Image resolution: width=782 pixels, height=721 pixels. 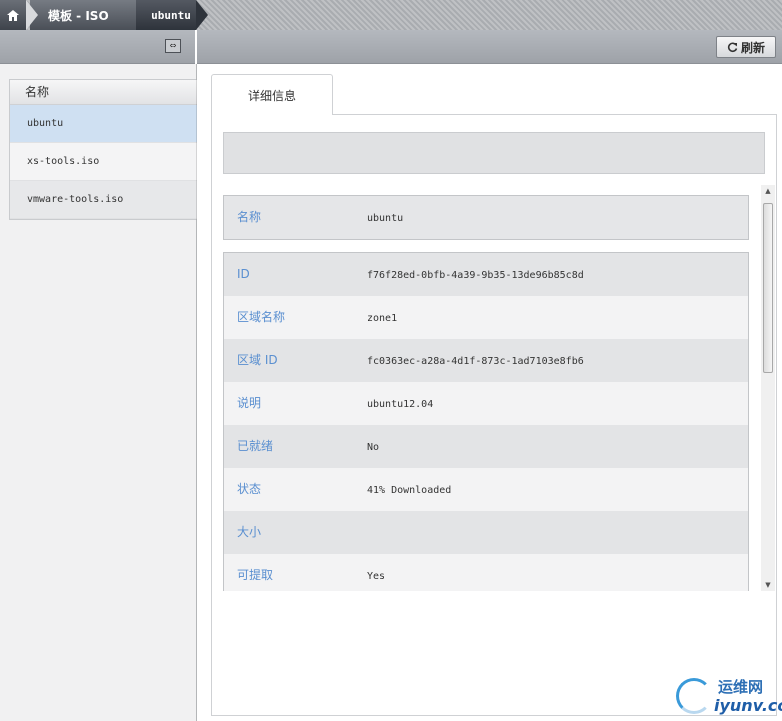 I want to click on tab-details: 详细信息, so click(x=272, y=94).